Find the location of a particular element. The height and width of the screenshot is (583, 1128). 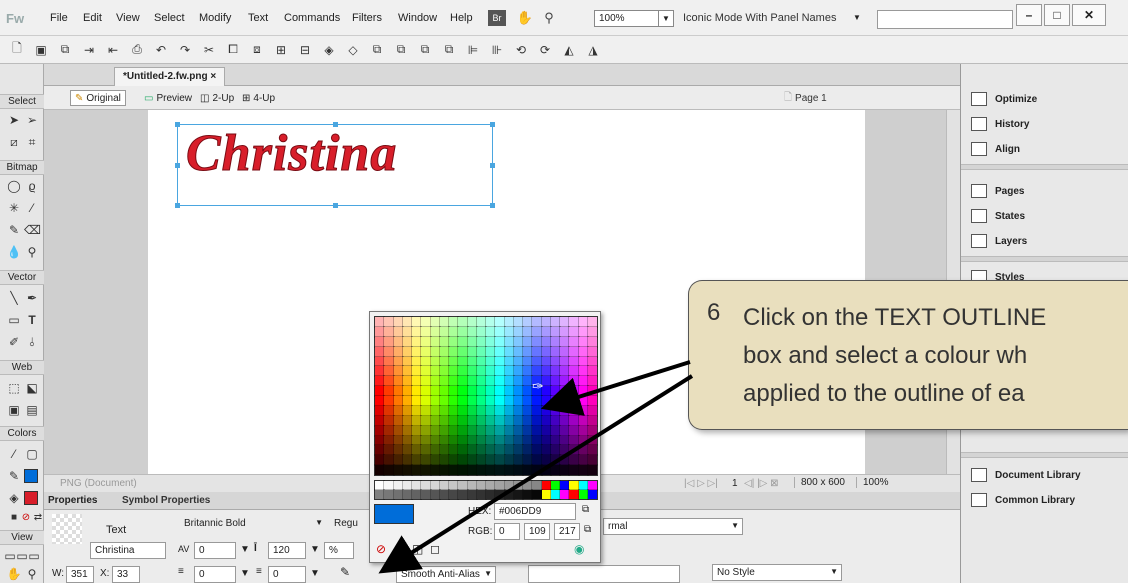

lasso-tool-icon: ϱ is located at coordinates (32, 186).